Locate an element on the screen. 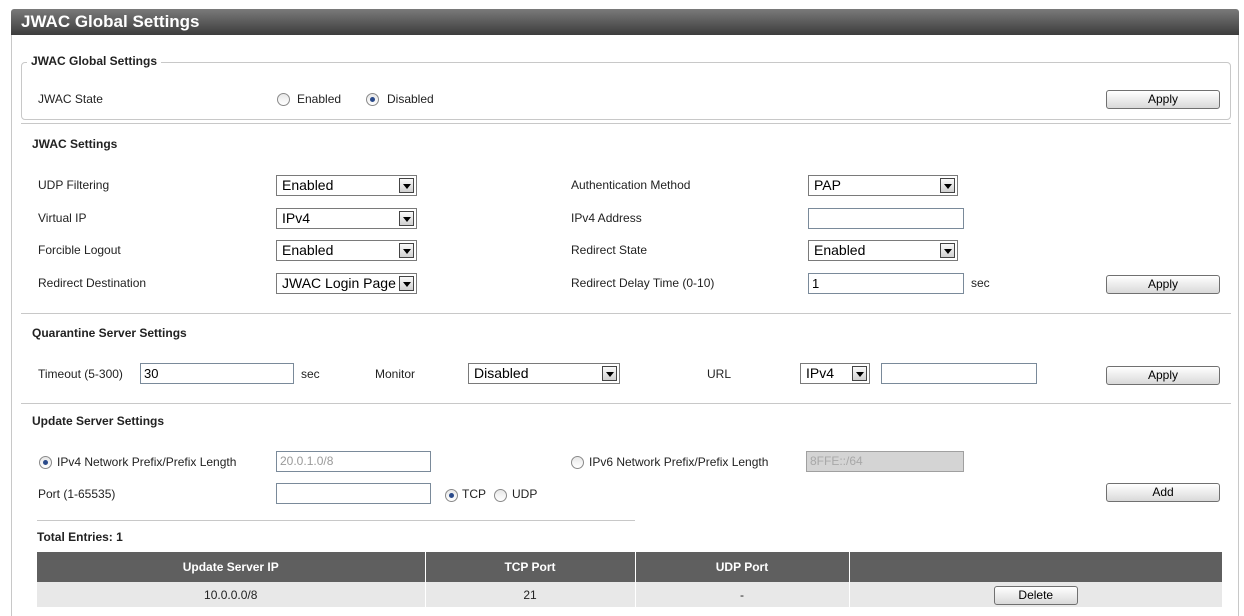 The height and width of the screenshot is (616, 1244). url-input is located at coordinates (959, 373).